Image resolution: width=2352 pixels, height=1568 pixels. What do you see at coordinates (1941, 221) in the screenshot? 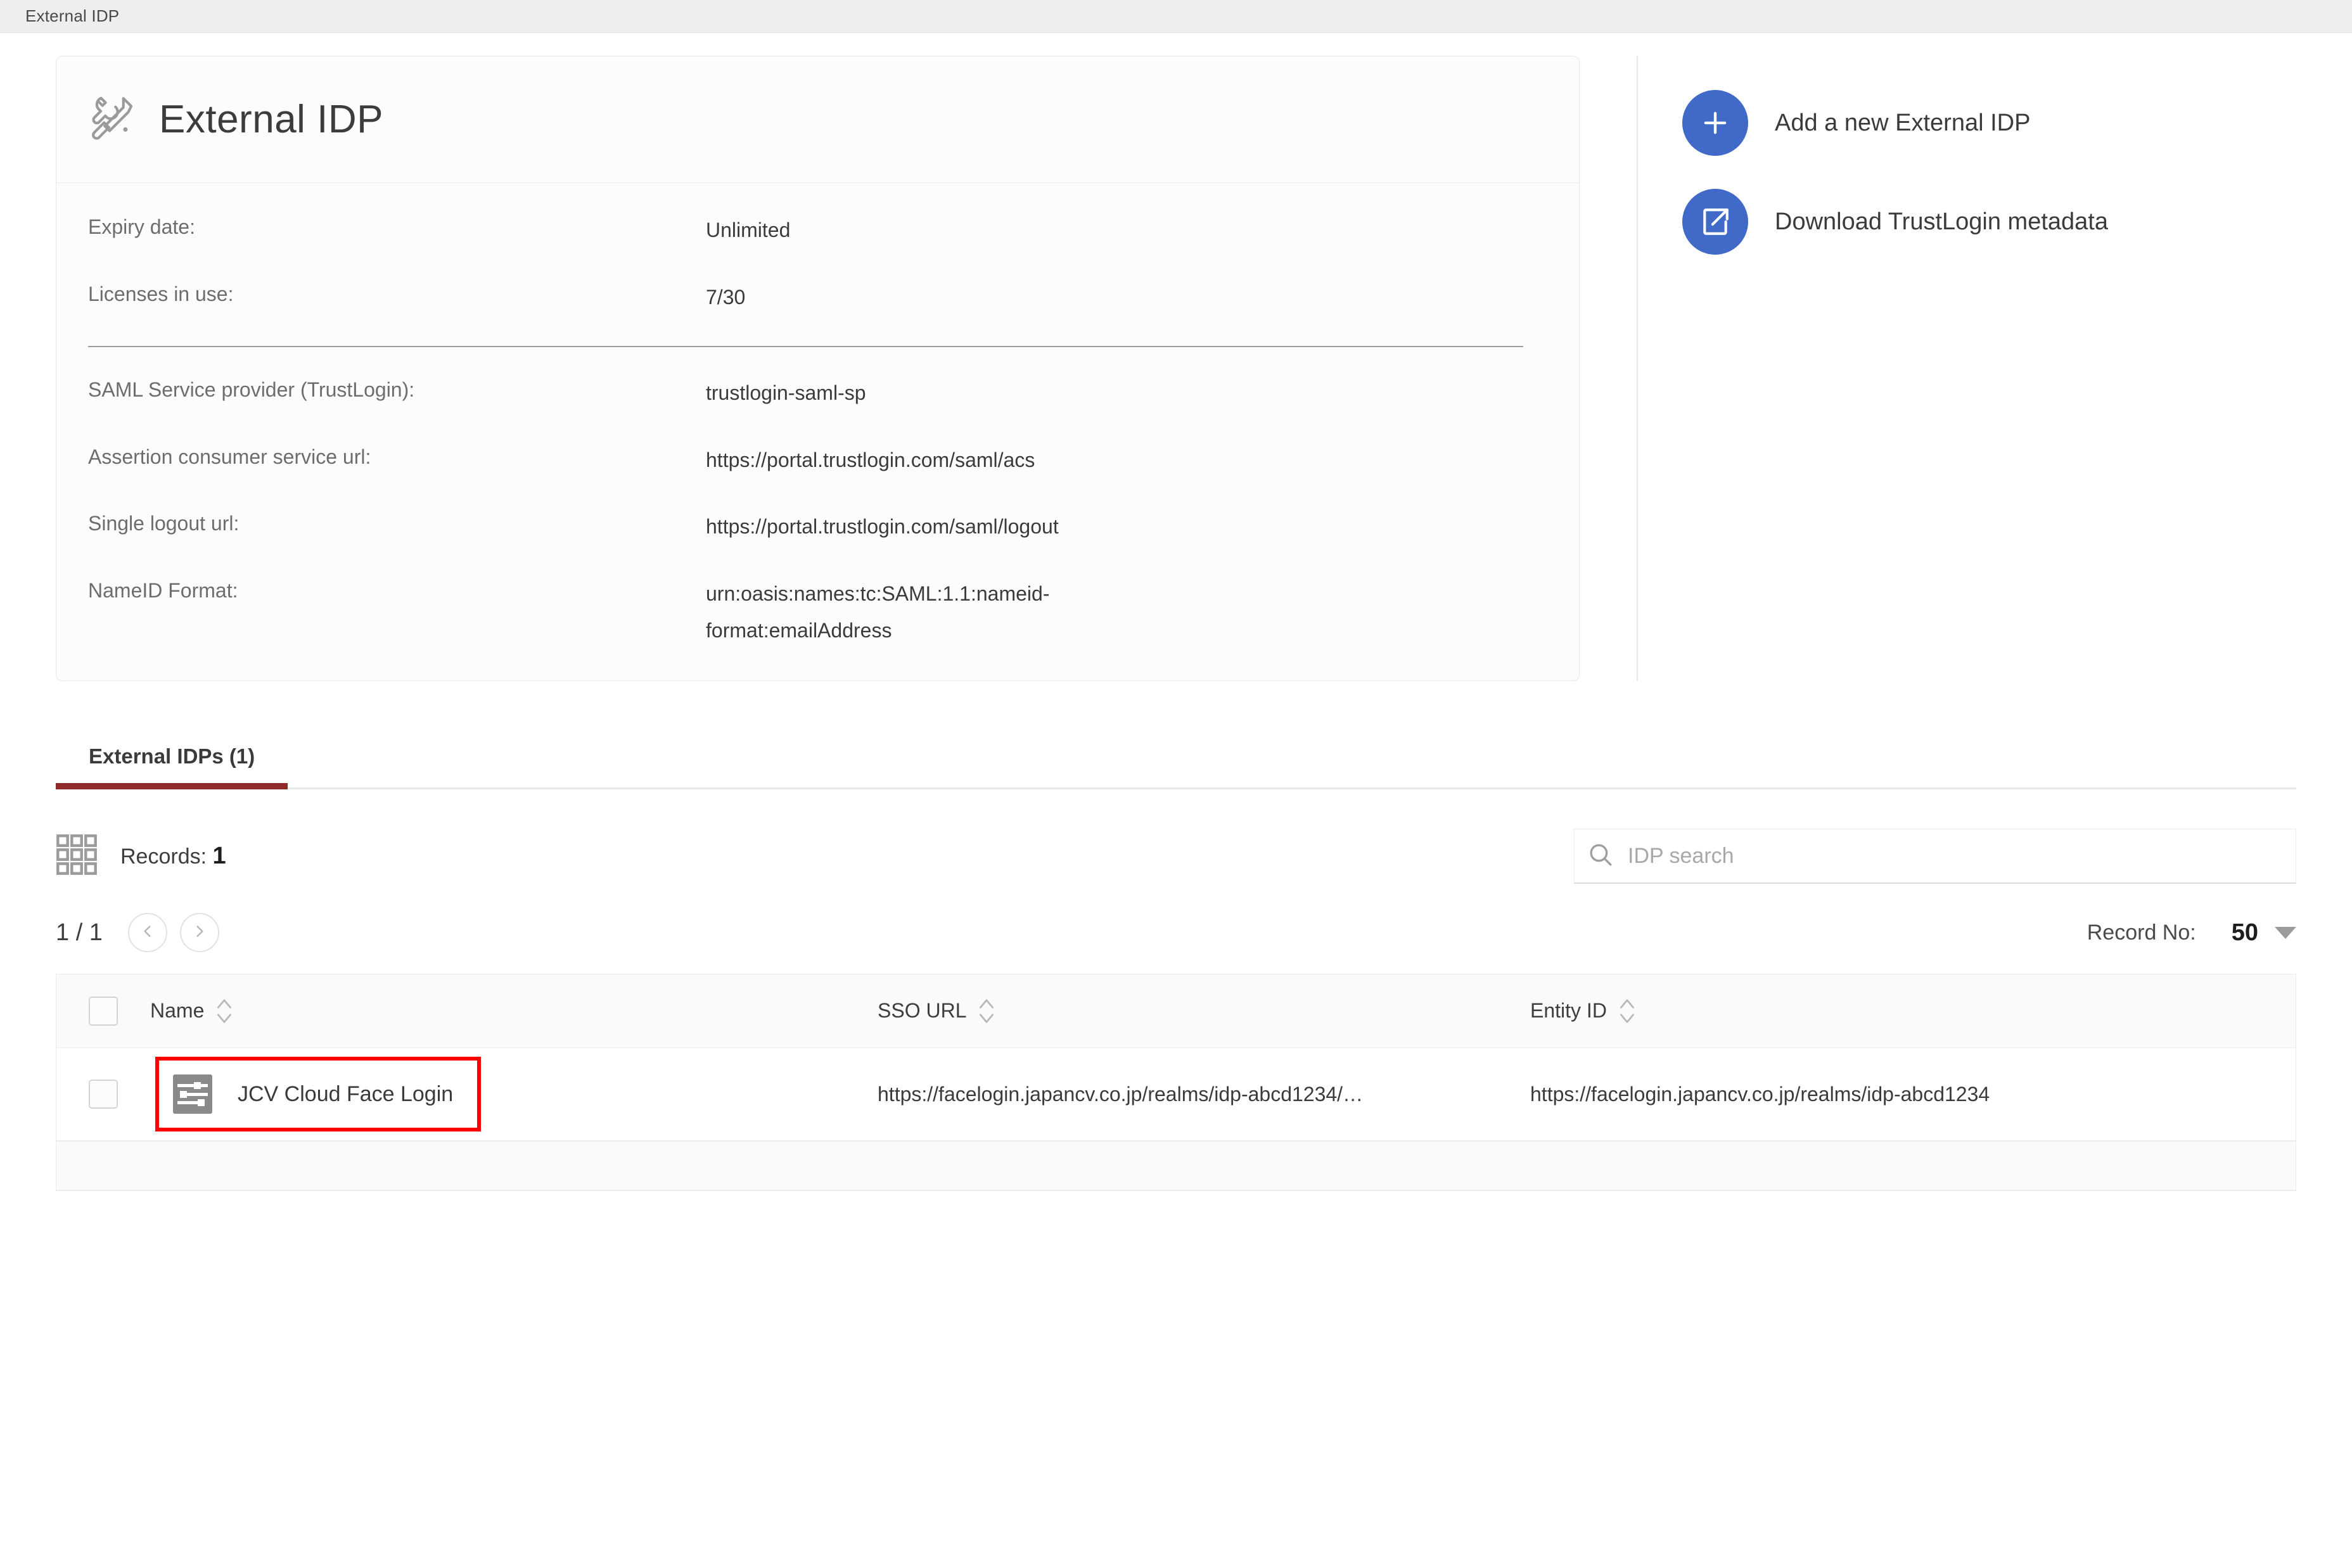
I see `action-label: Download TrustLogin metadata` at bounding box center [1941, 221].